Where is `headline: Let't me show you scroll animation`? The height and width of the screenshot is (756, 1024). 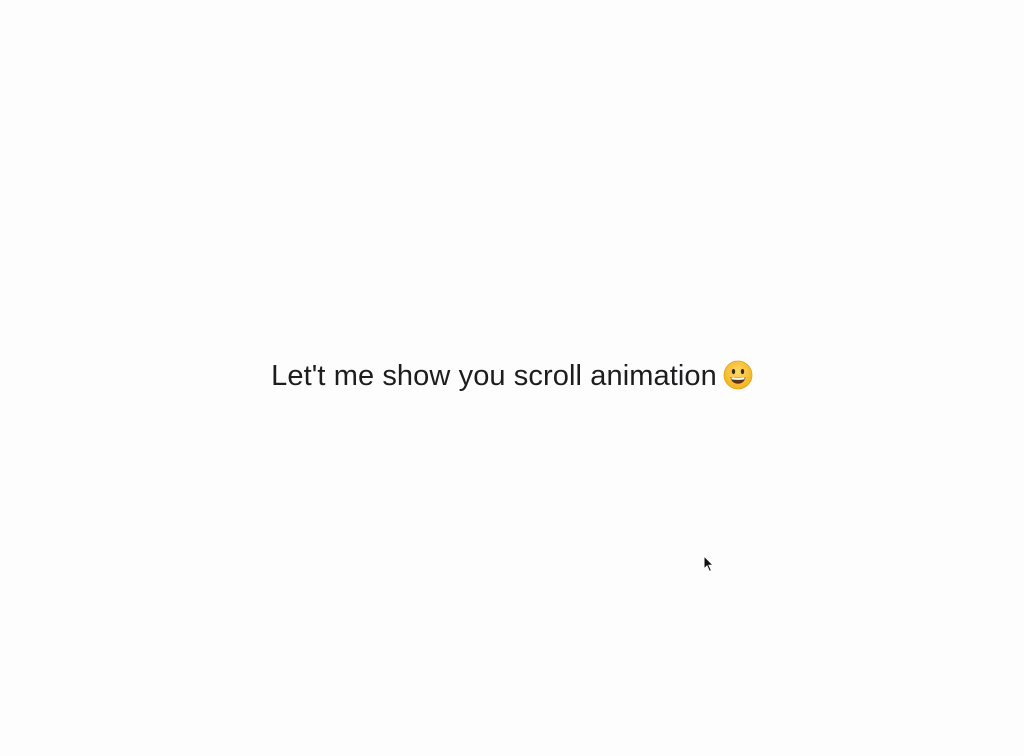
headline: Let't me show you scroll animation is located at coordinates (512, 376).